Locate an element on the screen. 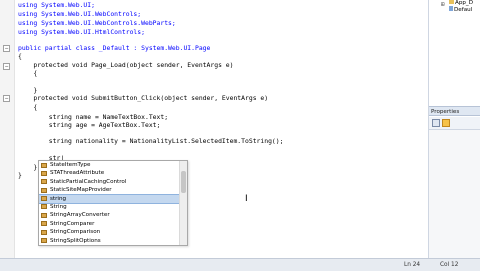 The image size is (480, 271). intellisense-item-label: StaticSiteMapProvider is located at coordinates (81, 190).